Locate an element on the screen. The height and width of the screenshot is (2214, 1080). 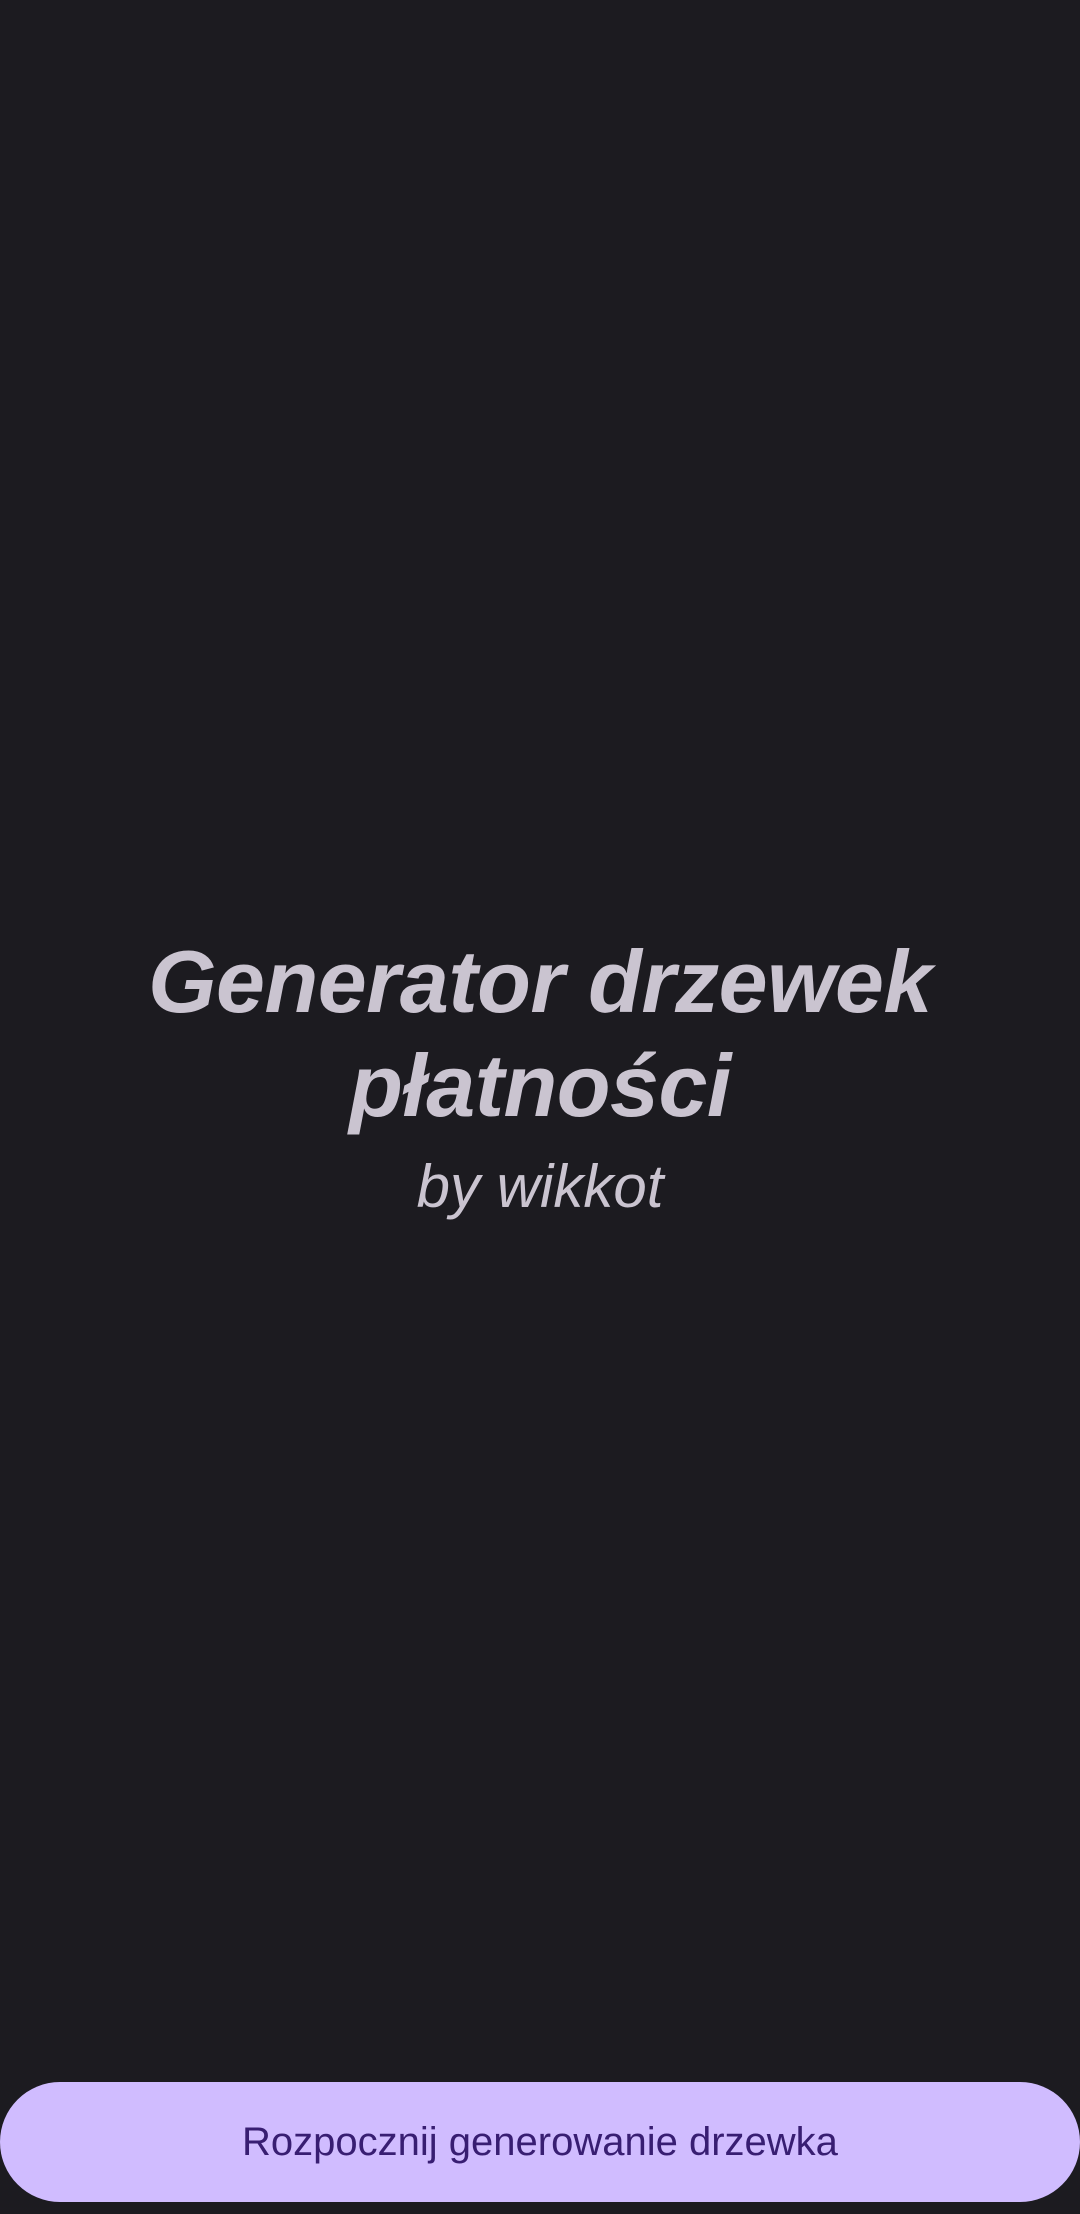
app-author-subtitle: by wikkot is located at coordinates (540, 1186).